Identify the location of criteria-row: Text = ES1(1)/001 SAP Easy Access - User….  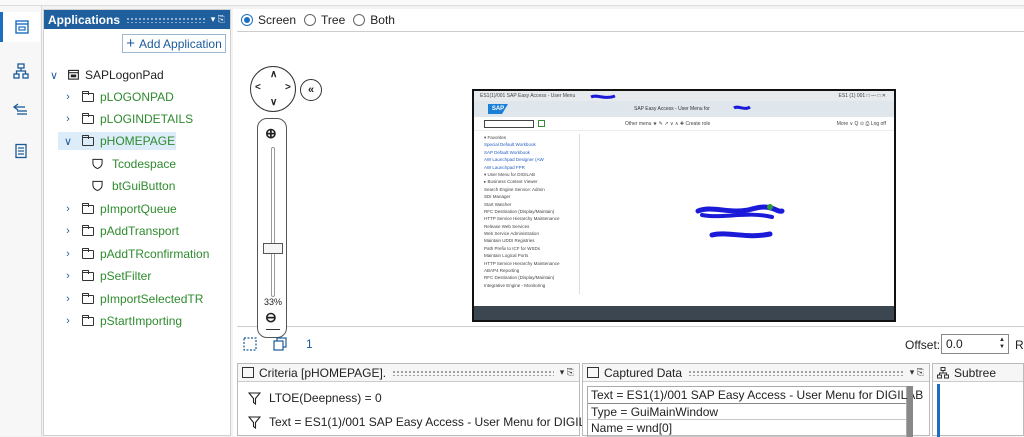
(421, 422).